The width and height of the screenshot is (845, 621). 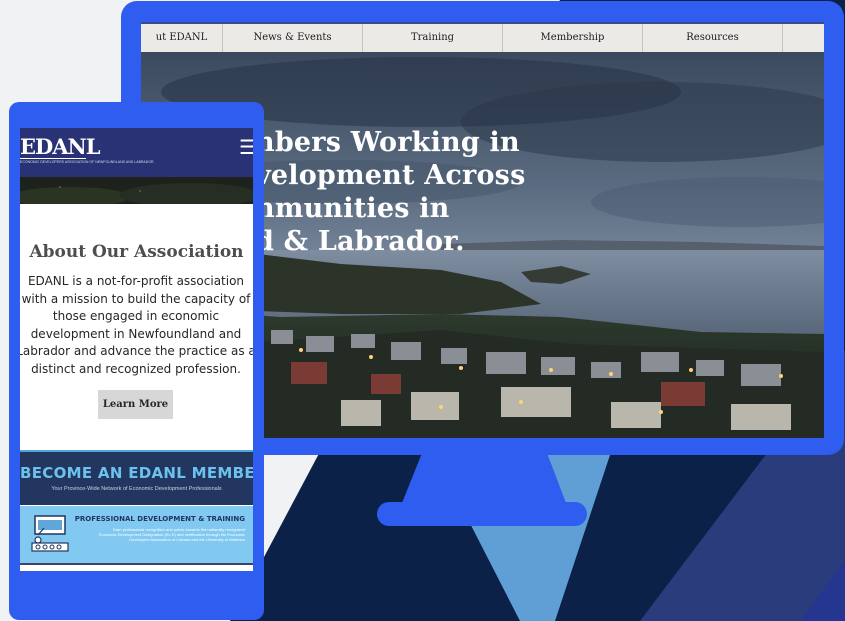 I want to click on hero-line-3: nmunities in, so click(x=352, y=208).